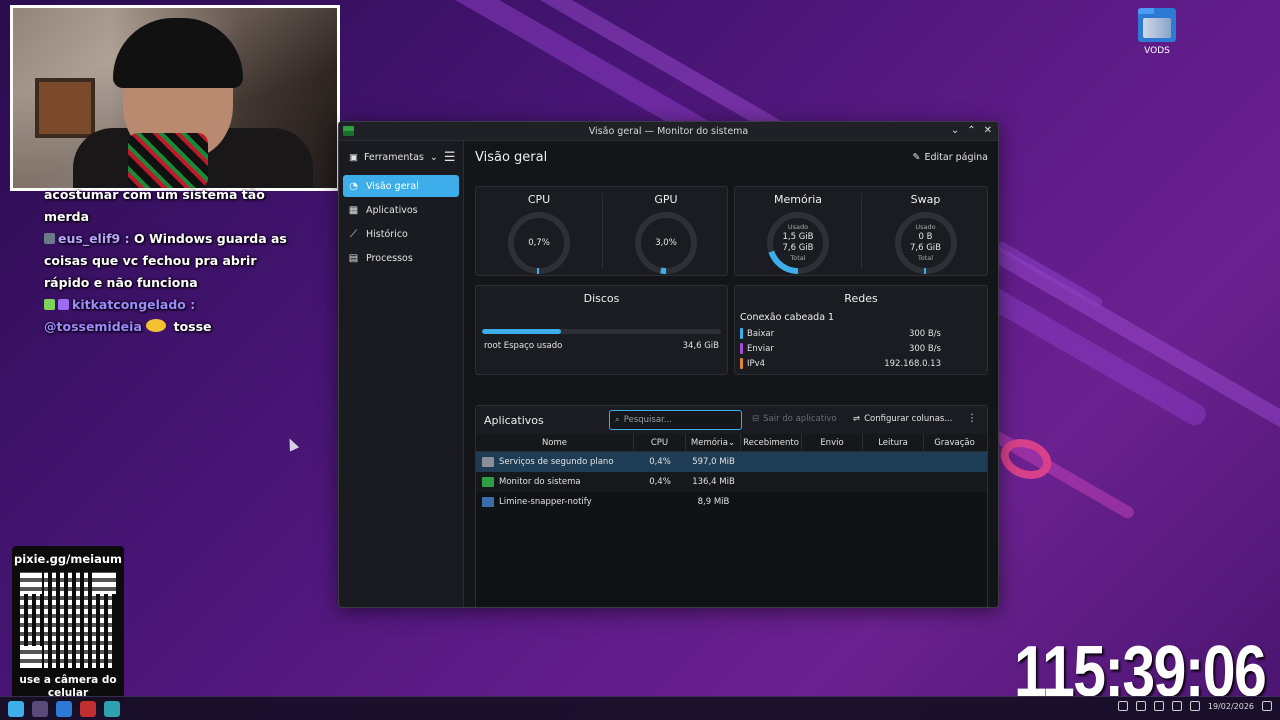 This screenshot has height=720, width=1280. Describe the element at coordinates (741, 333) in the screenshot. I see `download-color-marker` at that location.